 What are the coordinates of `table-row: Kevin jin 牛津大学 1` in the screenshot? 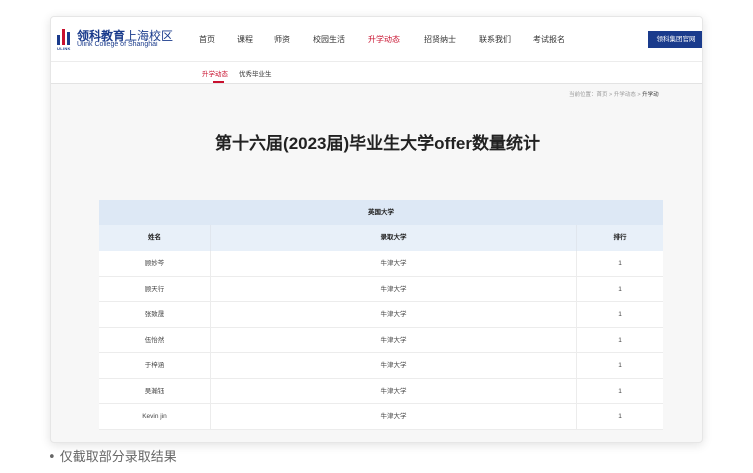 It's located at (381, 417).